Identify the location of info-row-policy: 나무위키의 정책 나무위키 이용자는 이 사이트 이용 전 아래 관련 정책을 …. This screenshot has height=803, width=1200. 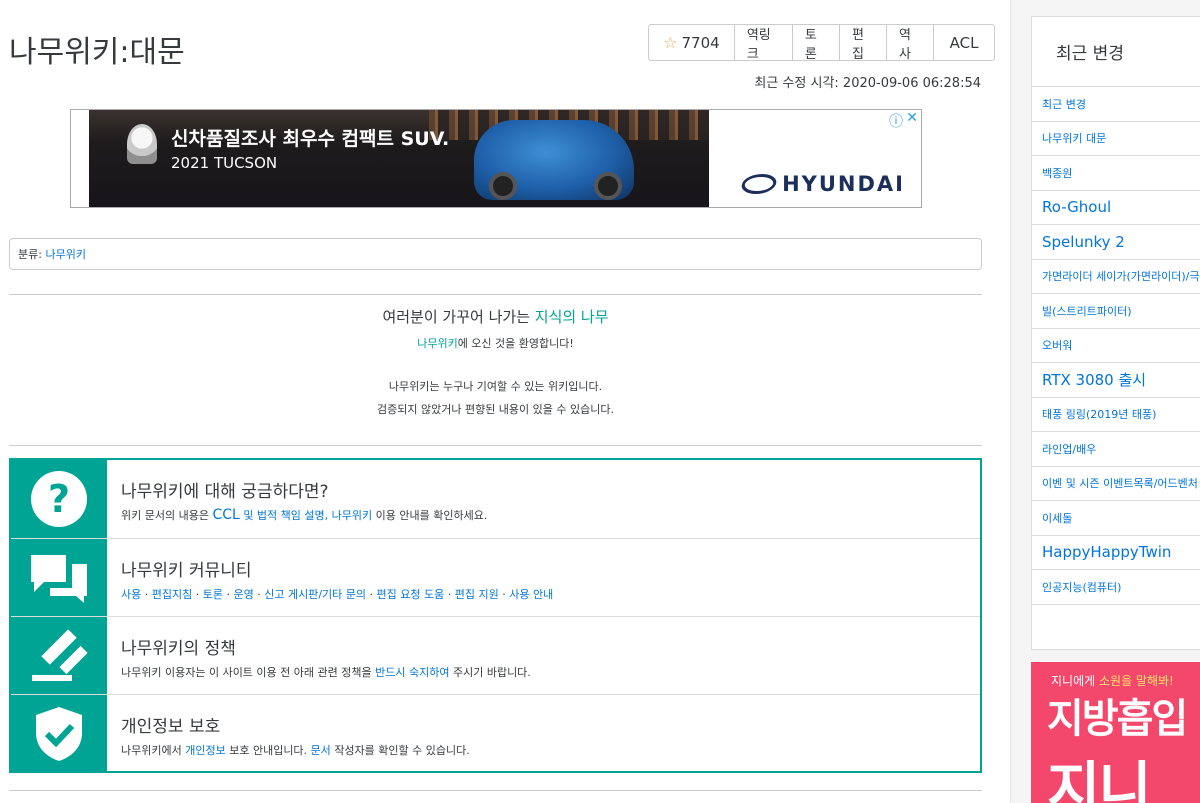
(495, 655).